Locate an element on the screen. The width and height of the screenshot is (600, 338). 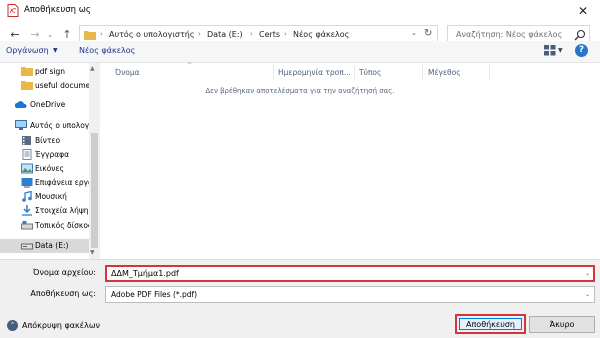
command-bar: Οργάνωση ▼ Νέος φάκελος ▼ ? is located at coordinates (300, 52).